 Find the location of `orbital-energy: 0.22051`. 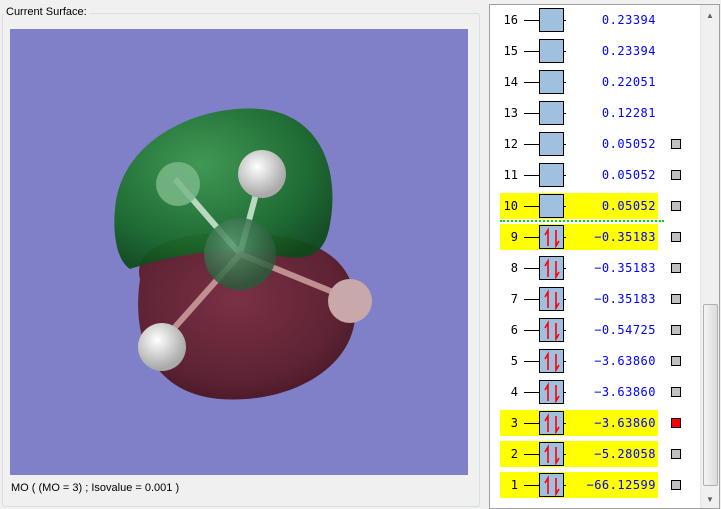

orbital-energy: 0.22051 is located at coordinates (628, 82).